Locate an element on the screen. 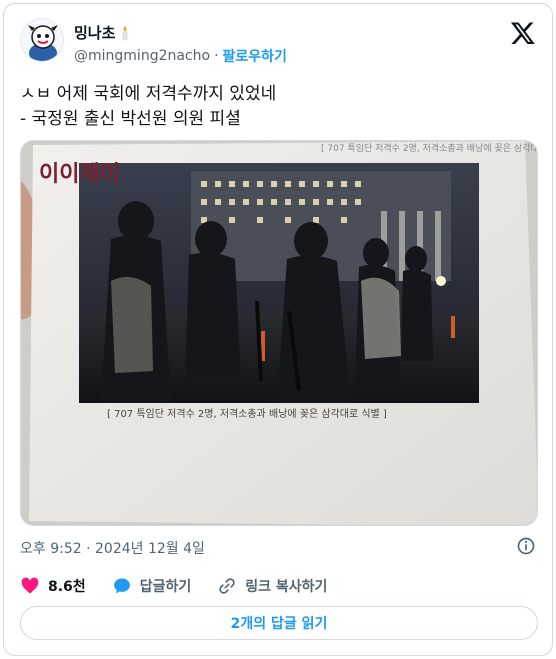 This screenshot has height=659, width=556. info-icon is located at coordinates (526, 546).